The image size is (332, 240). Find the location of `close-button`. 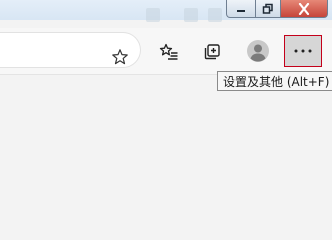

close-button is located at coordinates (304, 9).